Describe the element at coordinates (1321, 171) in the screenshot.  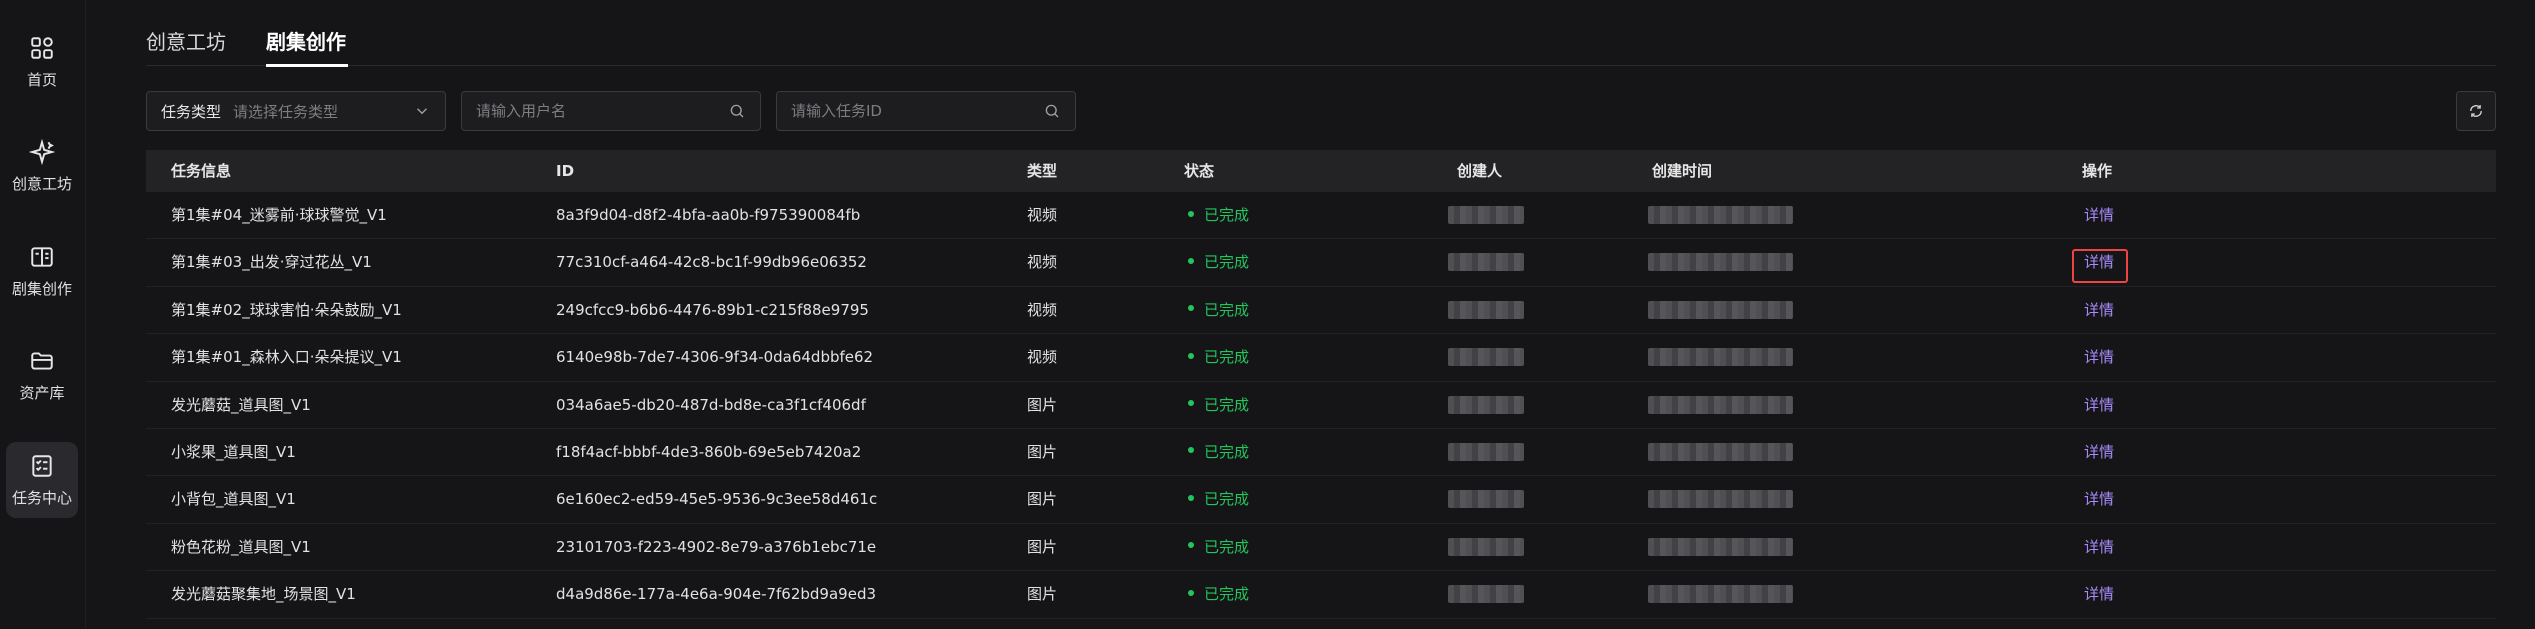
I see `table-header: 任务信息 ID 类型 状态 创建人 创建时间 操作` at that location.